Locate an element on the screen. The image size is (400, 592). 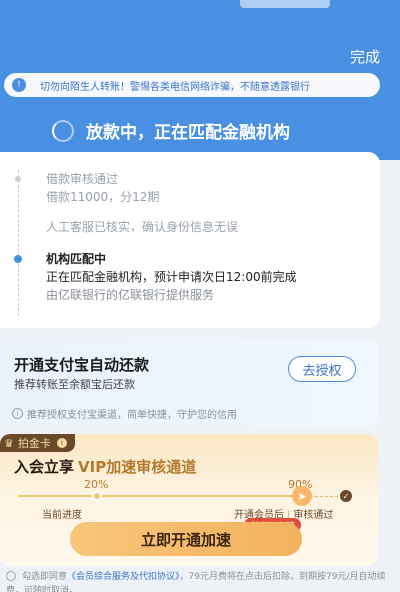
step-title: 人工客服已核实，确认身份信息无误 is located at coordinates (142, 227).